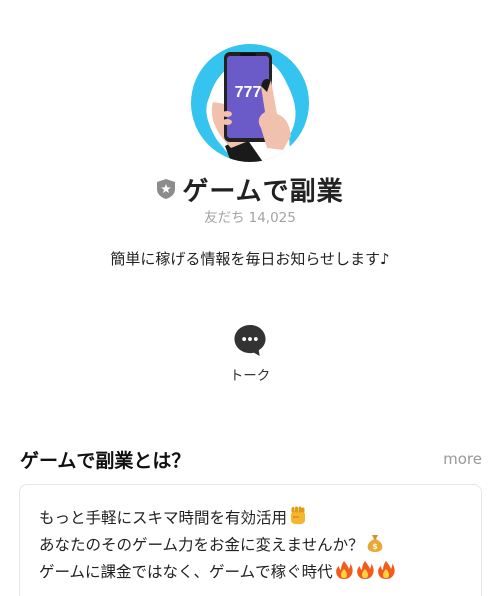 The image size is (500, 596). I want to click on section-title: ゲームで副業とは？, so click(105, 460).